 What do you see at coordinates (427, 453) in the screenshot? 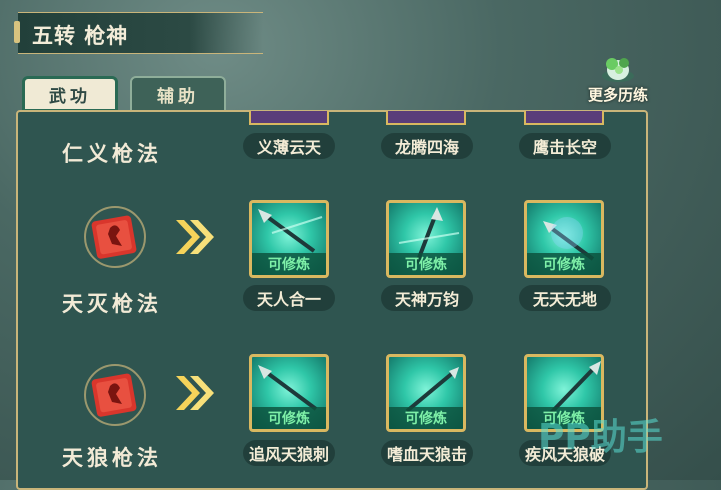
I see `skill-label: 嗜血天狼击` at bounding box center [427, 453].